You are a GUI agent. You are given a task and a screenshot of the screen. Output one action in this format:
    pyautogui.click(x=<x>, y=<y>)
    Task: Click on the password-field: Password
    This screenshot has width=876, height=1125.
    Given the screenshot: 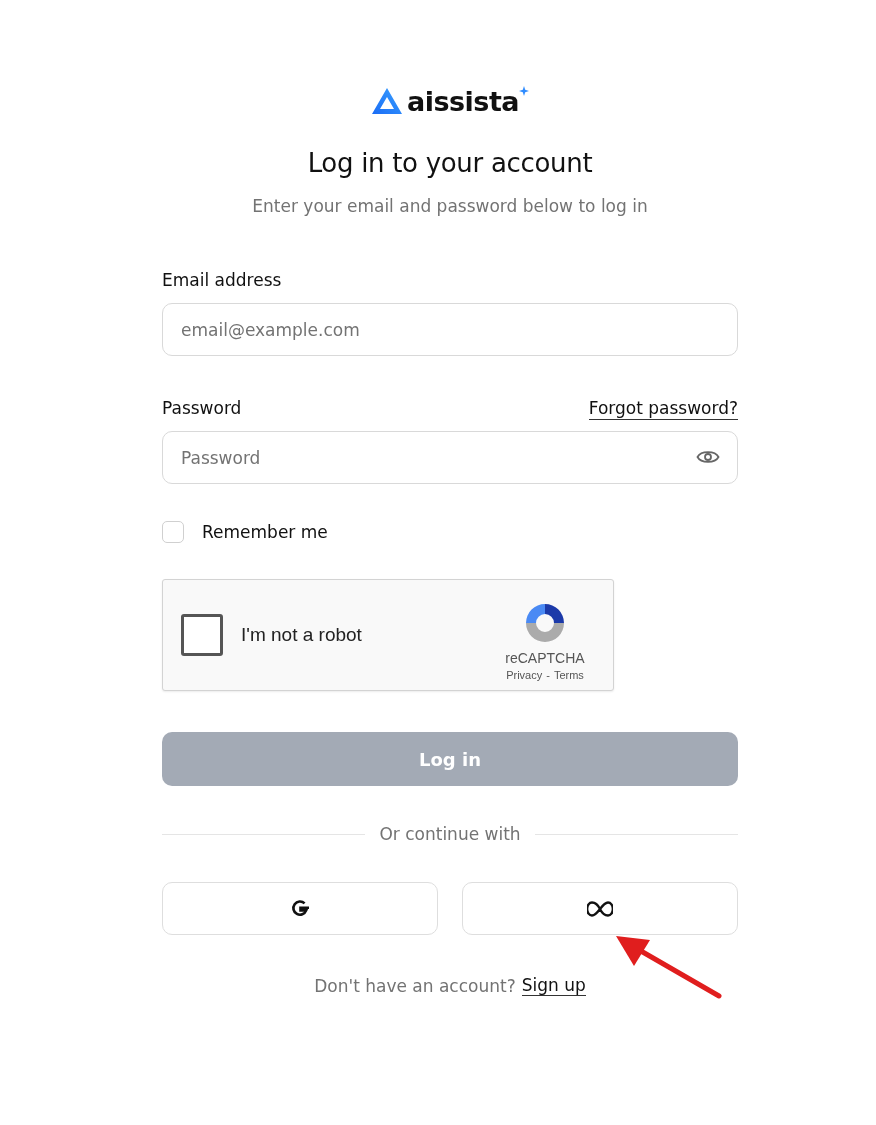 What is the action you would take?
    pyautogui.click(x=450, y=457)
    